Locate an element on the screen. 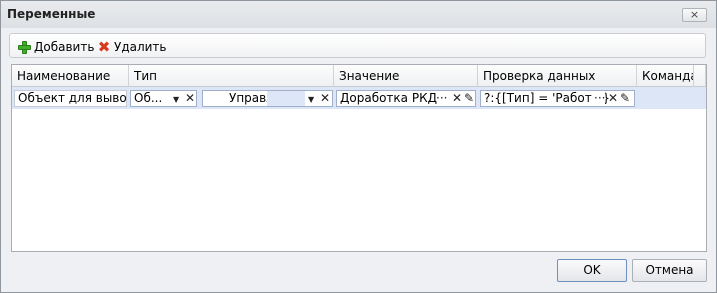  delete-icon: ✖ is located at coordinates (104, 46).